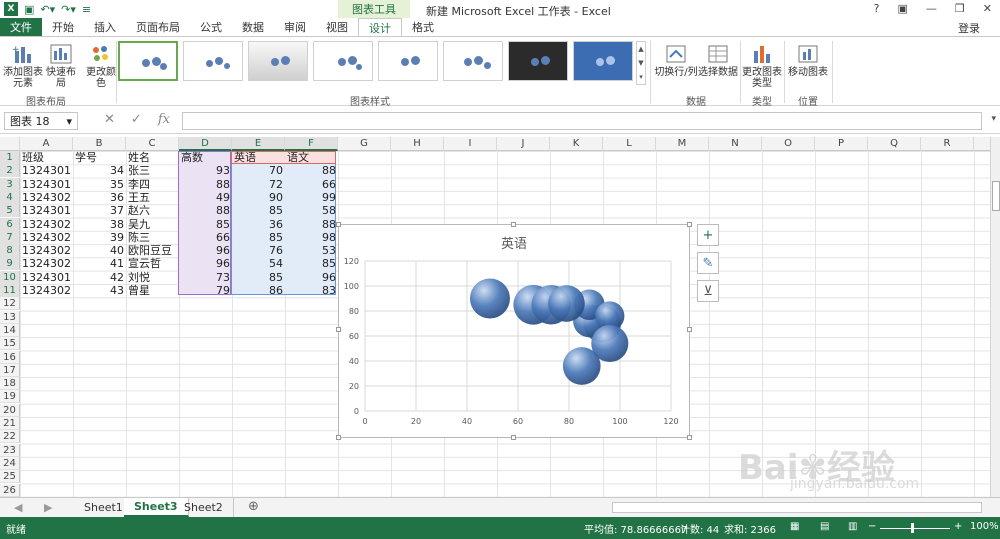 The image size is (1000, 539). I want to click on column-header-e: E, so click(258, 144).